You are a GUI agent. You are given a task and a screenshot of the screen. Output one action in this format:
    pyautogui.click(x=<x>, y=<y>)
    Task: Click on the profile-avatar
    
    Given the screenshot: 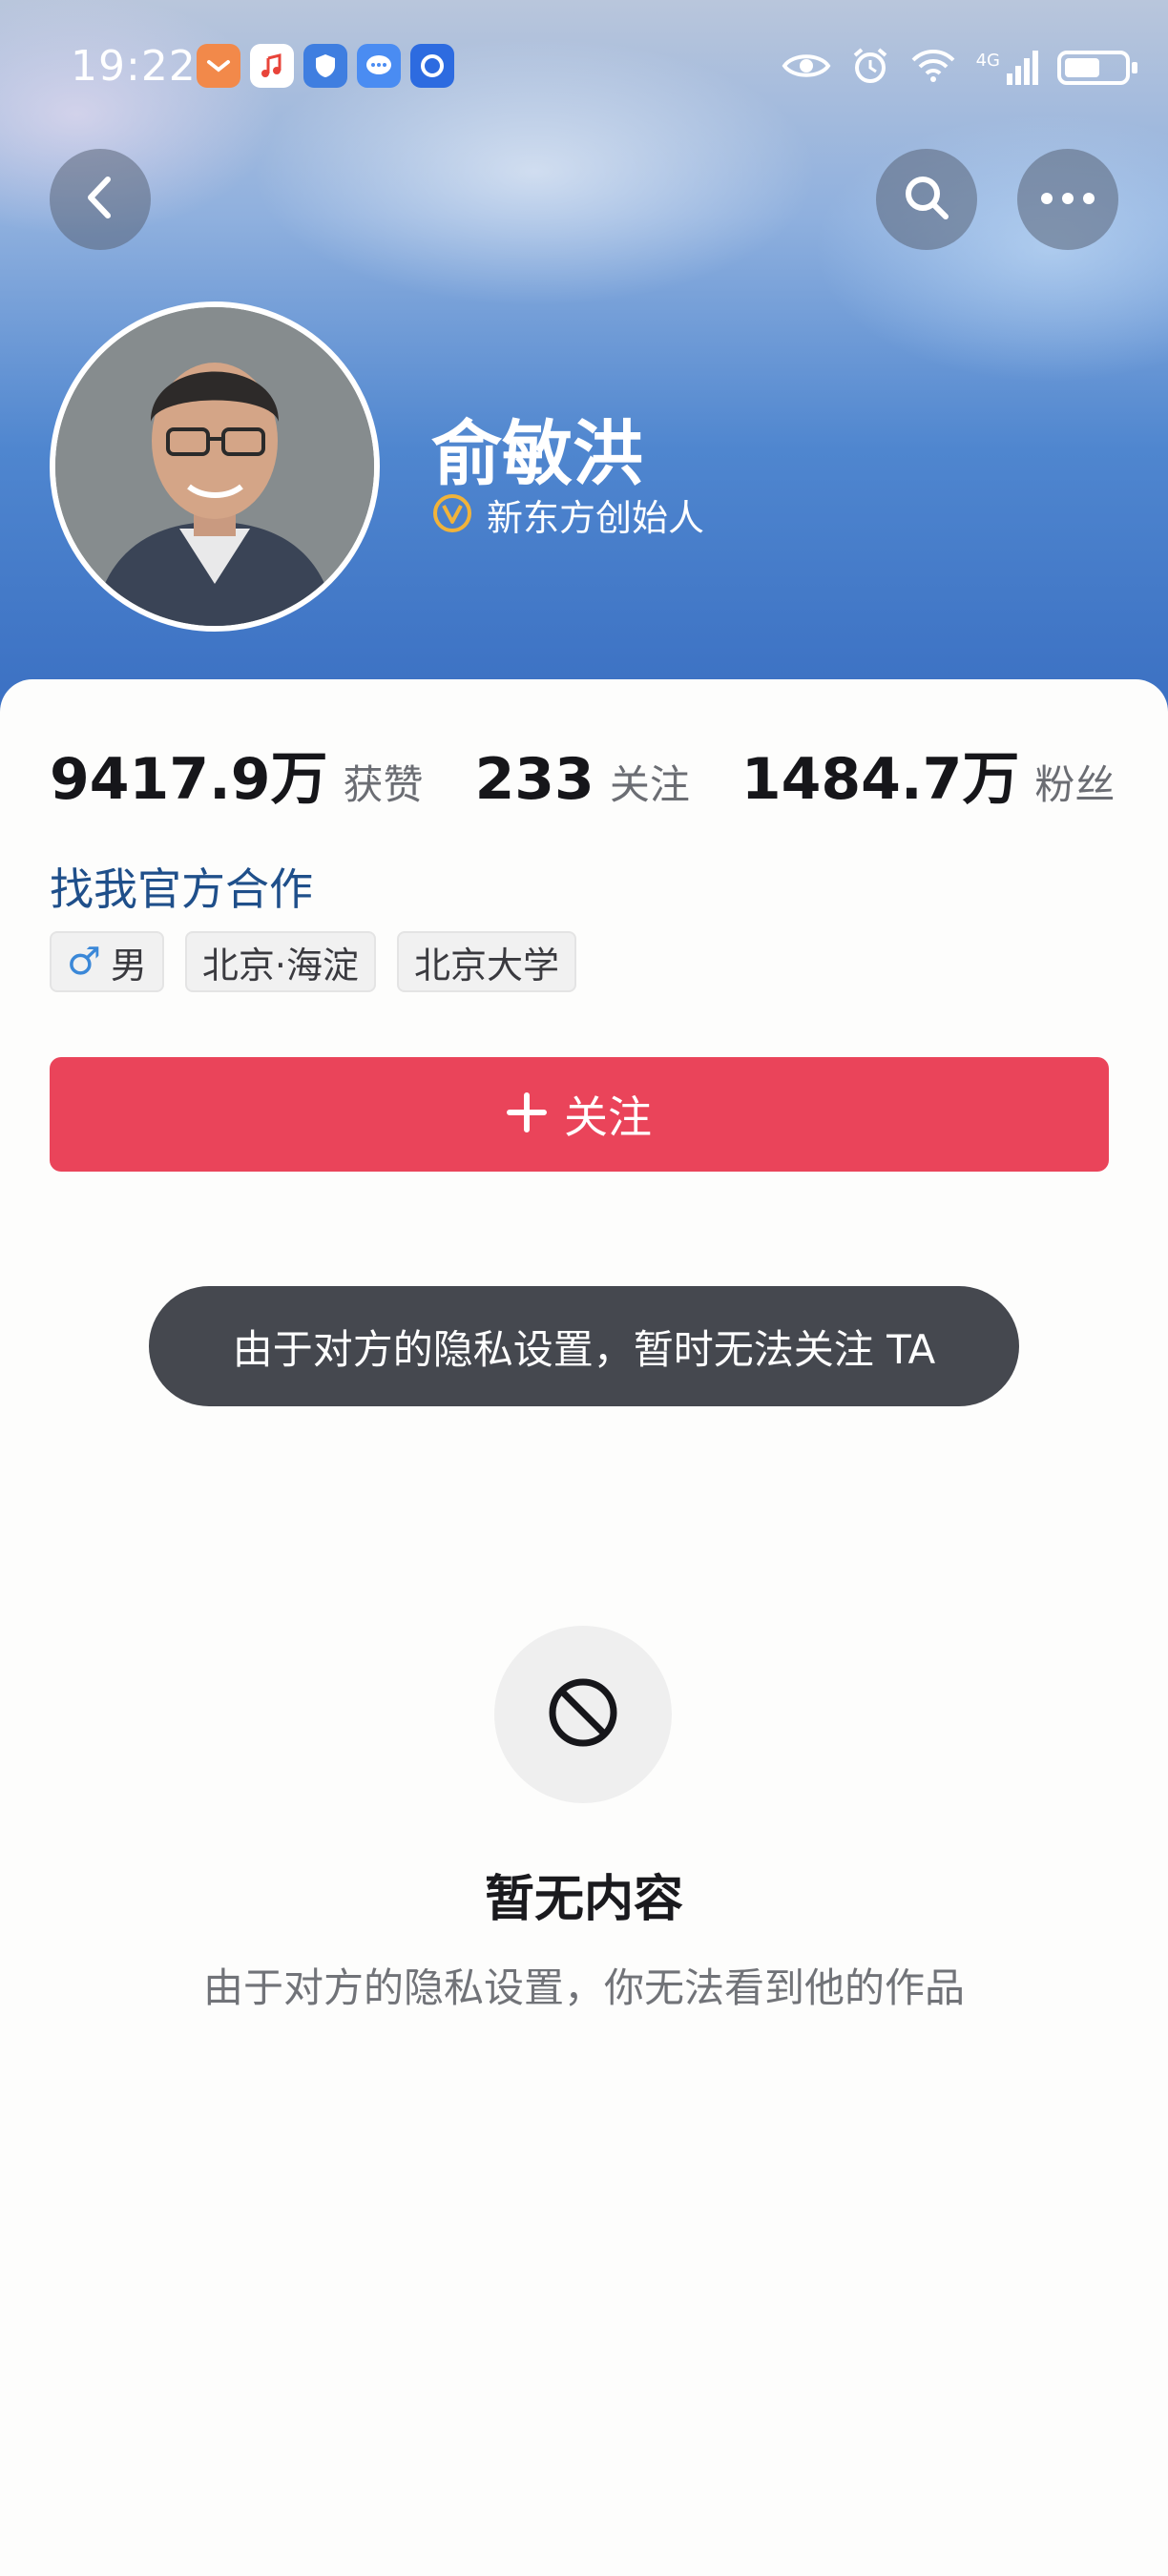 What is the action you would take?
    pyautogui.click(x=215, y=466)
    